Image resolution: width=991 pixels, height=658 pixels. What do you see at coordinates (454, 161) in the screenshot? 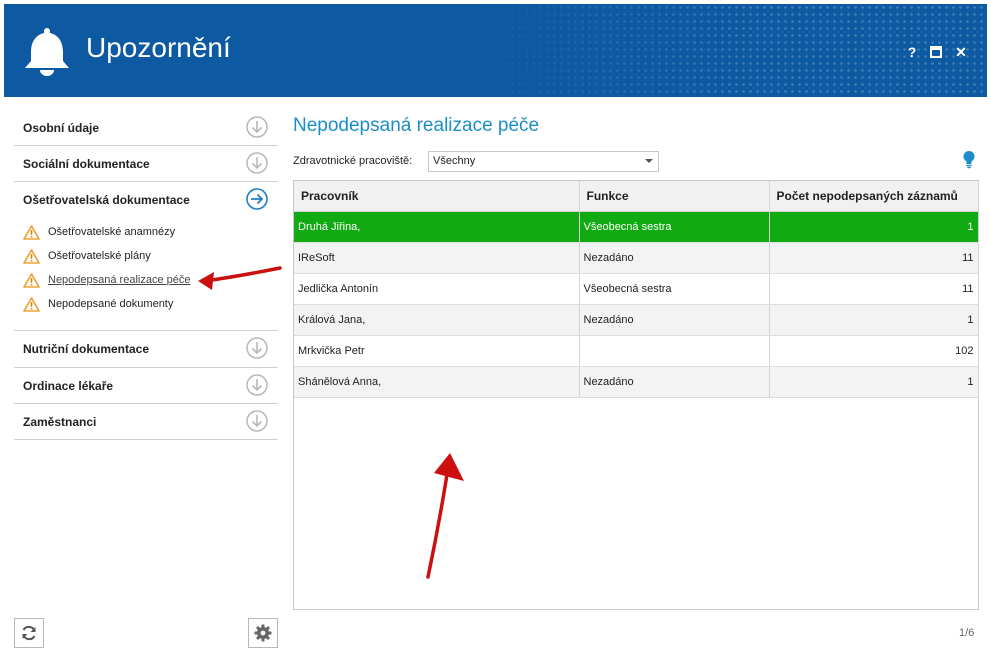
I see `workplace-select-value: Všechny` at bounding box center [454, 161].